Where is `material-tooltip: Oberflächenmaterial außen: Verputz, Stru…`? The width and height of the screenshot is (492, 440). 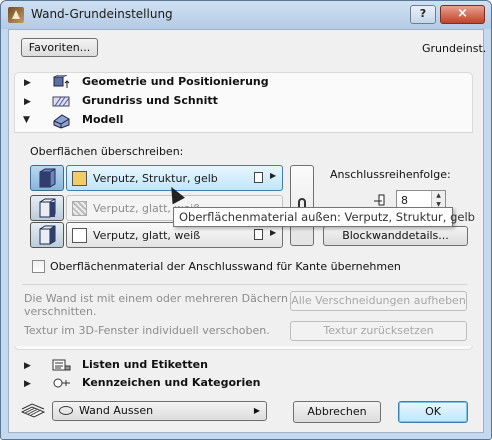
material-tooltip: Oberflächenmaterial außen: Verputz, Stru… is located at coordinates (324, 217).